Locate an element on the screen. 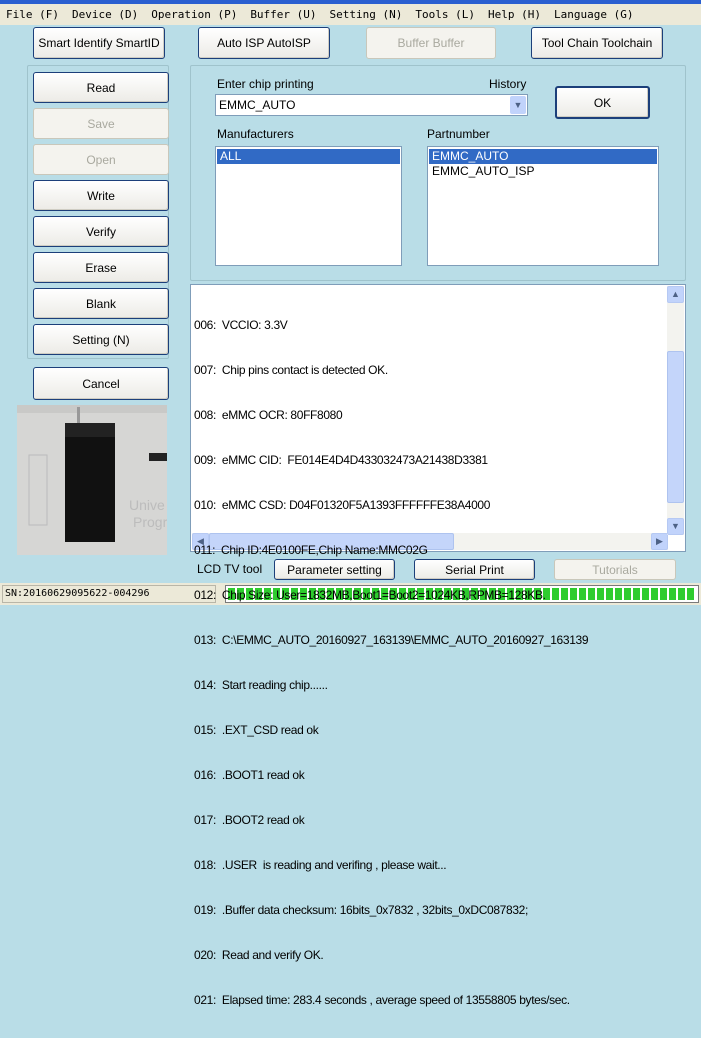 The width and height of the screenshot is (701, 1038). ok-button: OK is located at coordinates (602, 102).